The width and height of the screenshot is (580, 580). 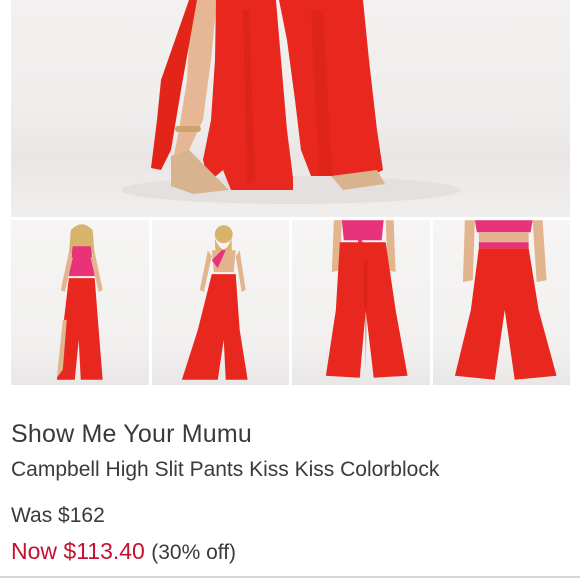 What do you see at coordinates (131, 434) in the screenshot?
I see `brand-name: Show Me Your Mumu` at bounding box center [131, 434].